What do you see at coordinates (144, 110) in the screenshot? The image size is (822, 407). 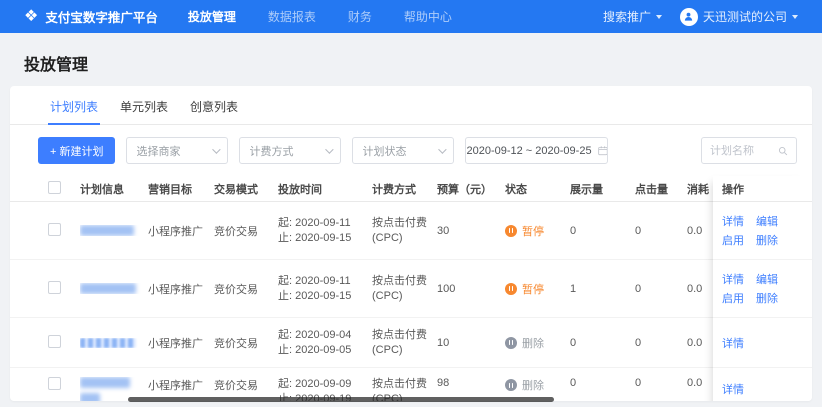 I see `tab-1: 单元列表` at bounding box center [144, 110].